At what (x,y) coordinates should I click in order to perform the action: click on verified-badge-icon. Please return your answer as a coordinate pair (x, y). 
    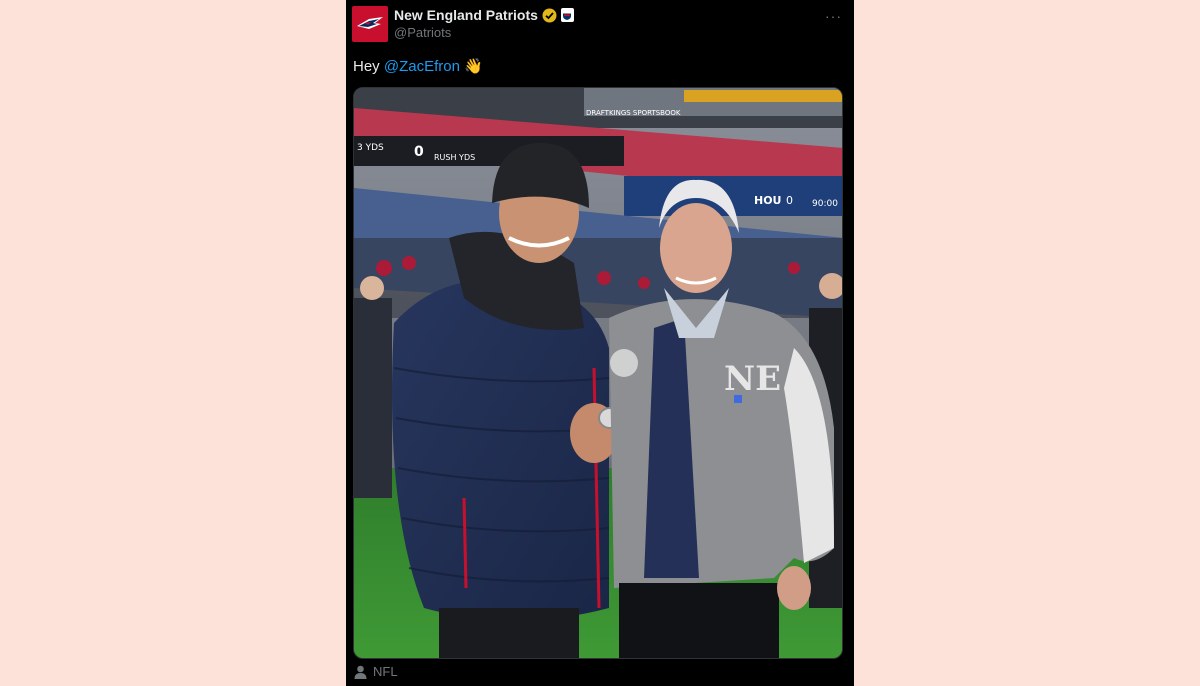
    Looking at the image, I should click on (549, 15).